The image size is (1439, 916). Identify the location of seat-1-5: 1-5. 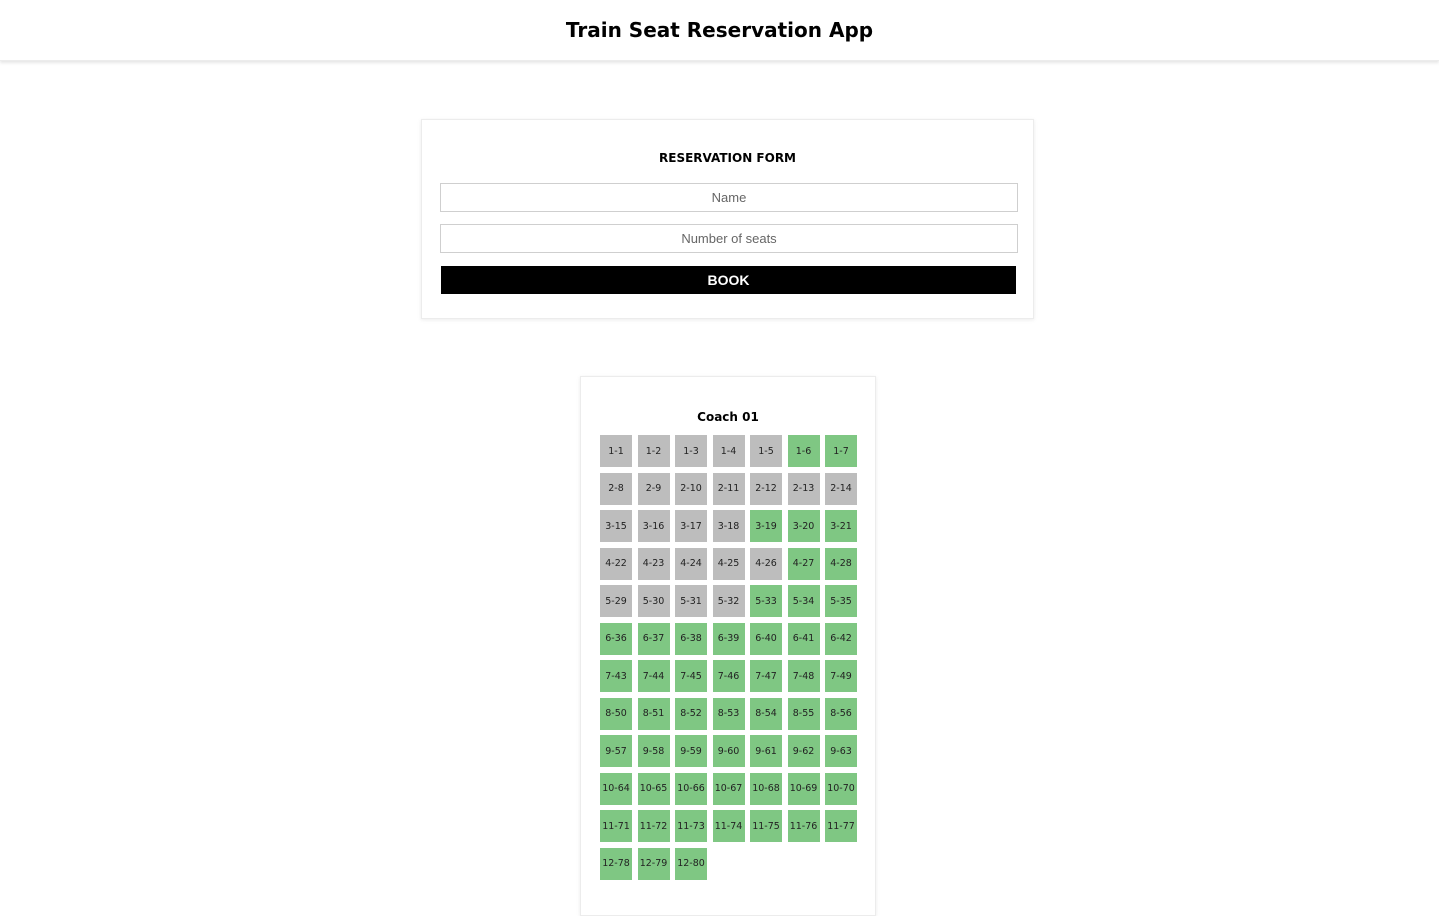
(766, 451).